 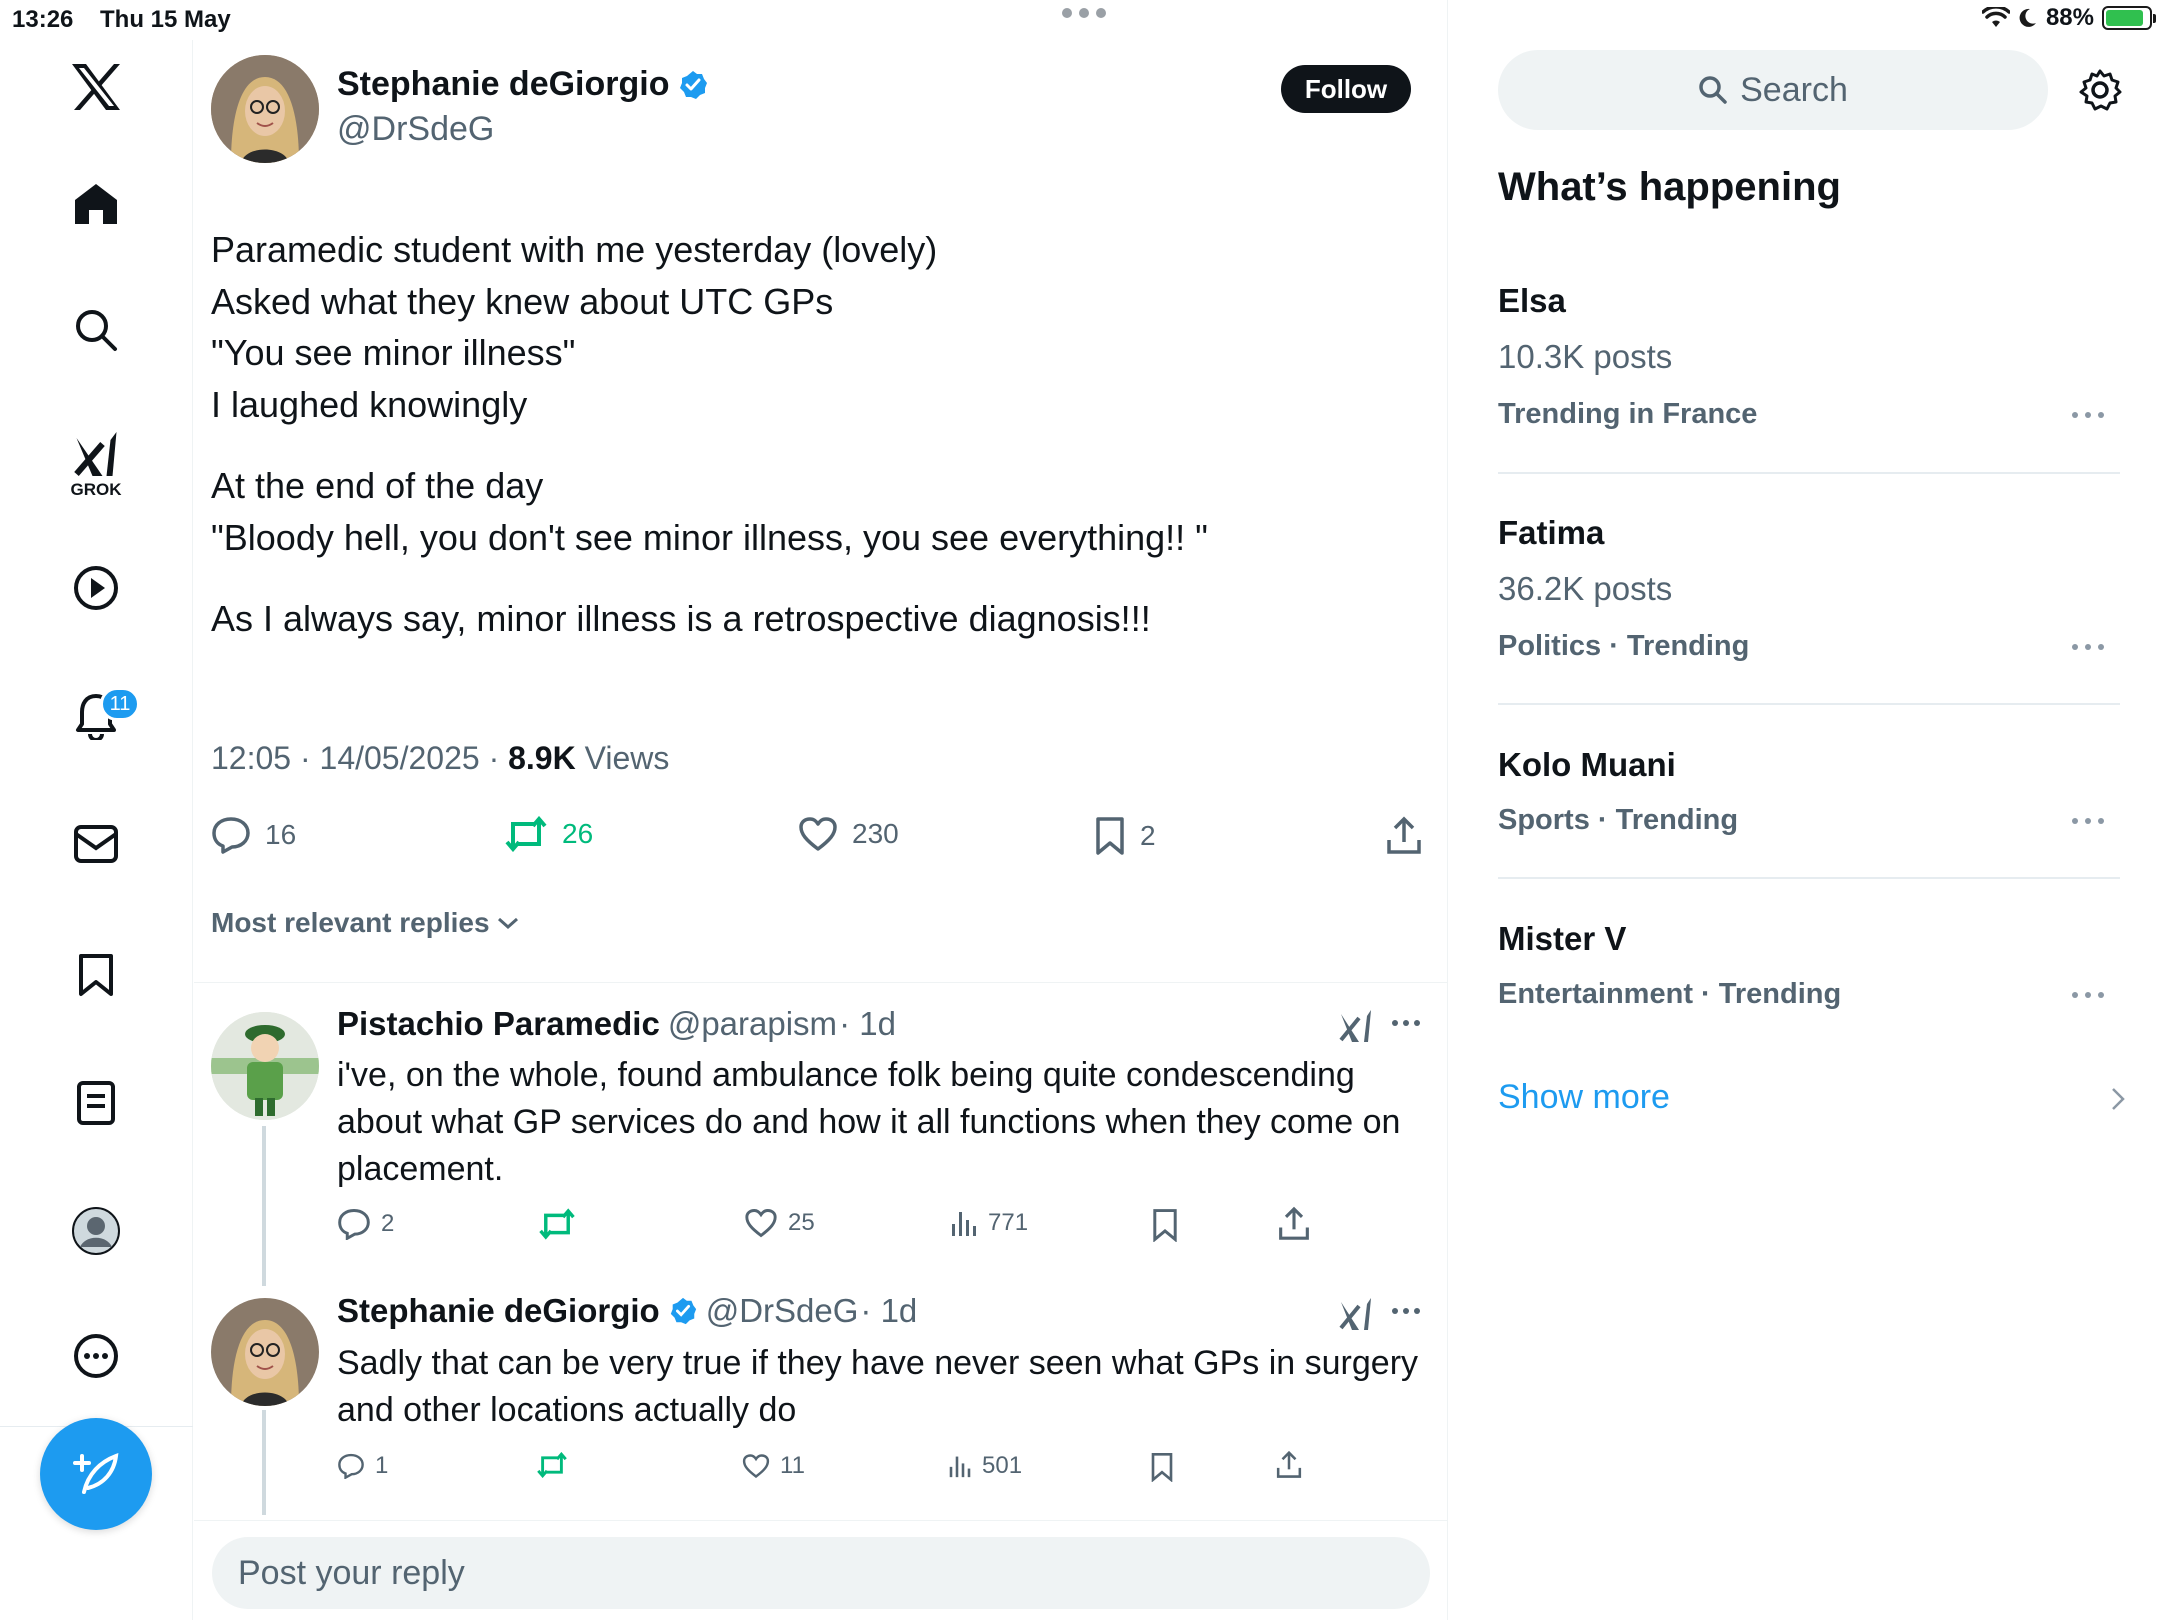 What do you see at coordinates (622, 758) in the screenshot?
I see `views-label: Views` at bounding box center [622, 758].